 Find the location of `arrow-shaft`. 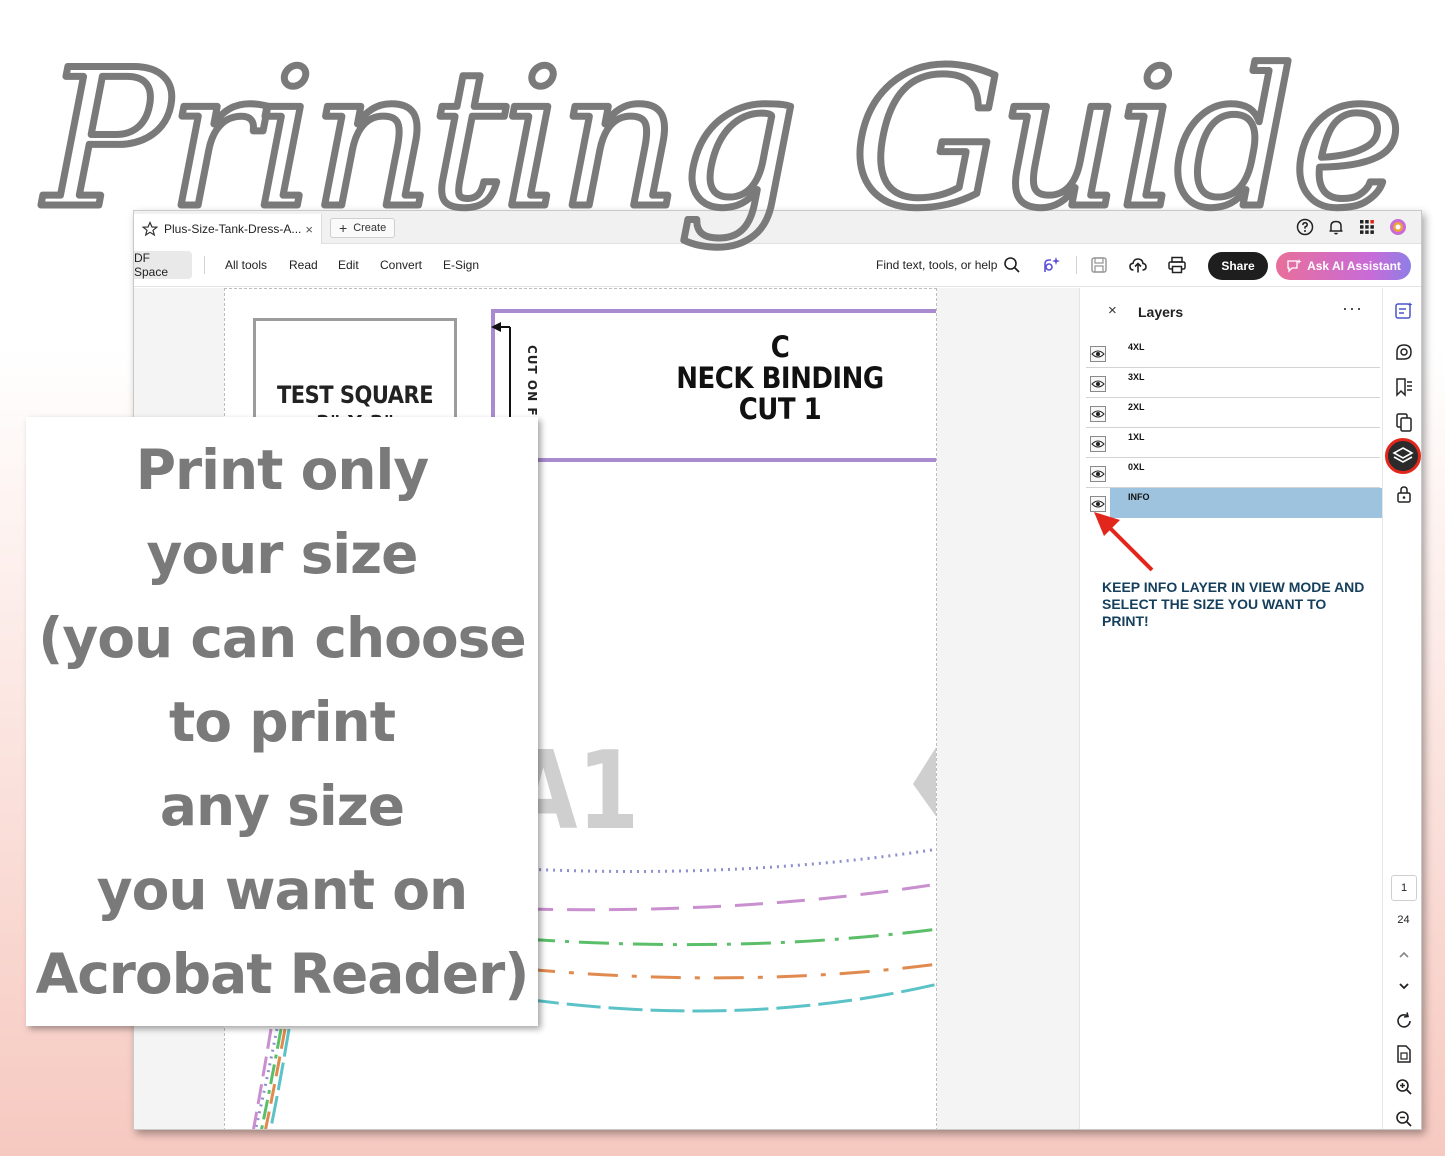

arrow-shaft is located at coordinates (1127, 545).